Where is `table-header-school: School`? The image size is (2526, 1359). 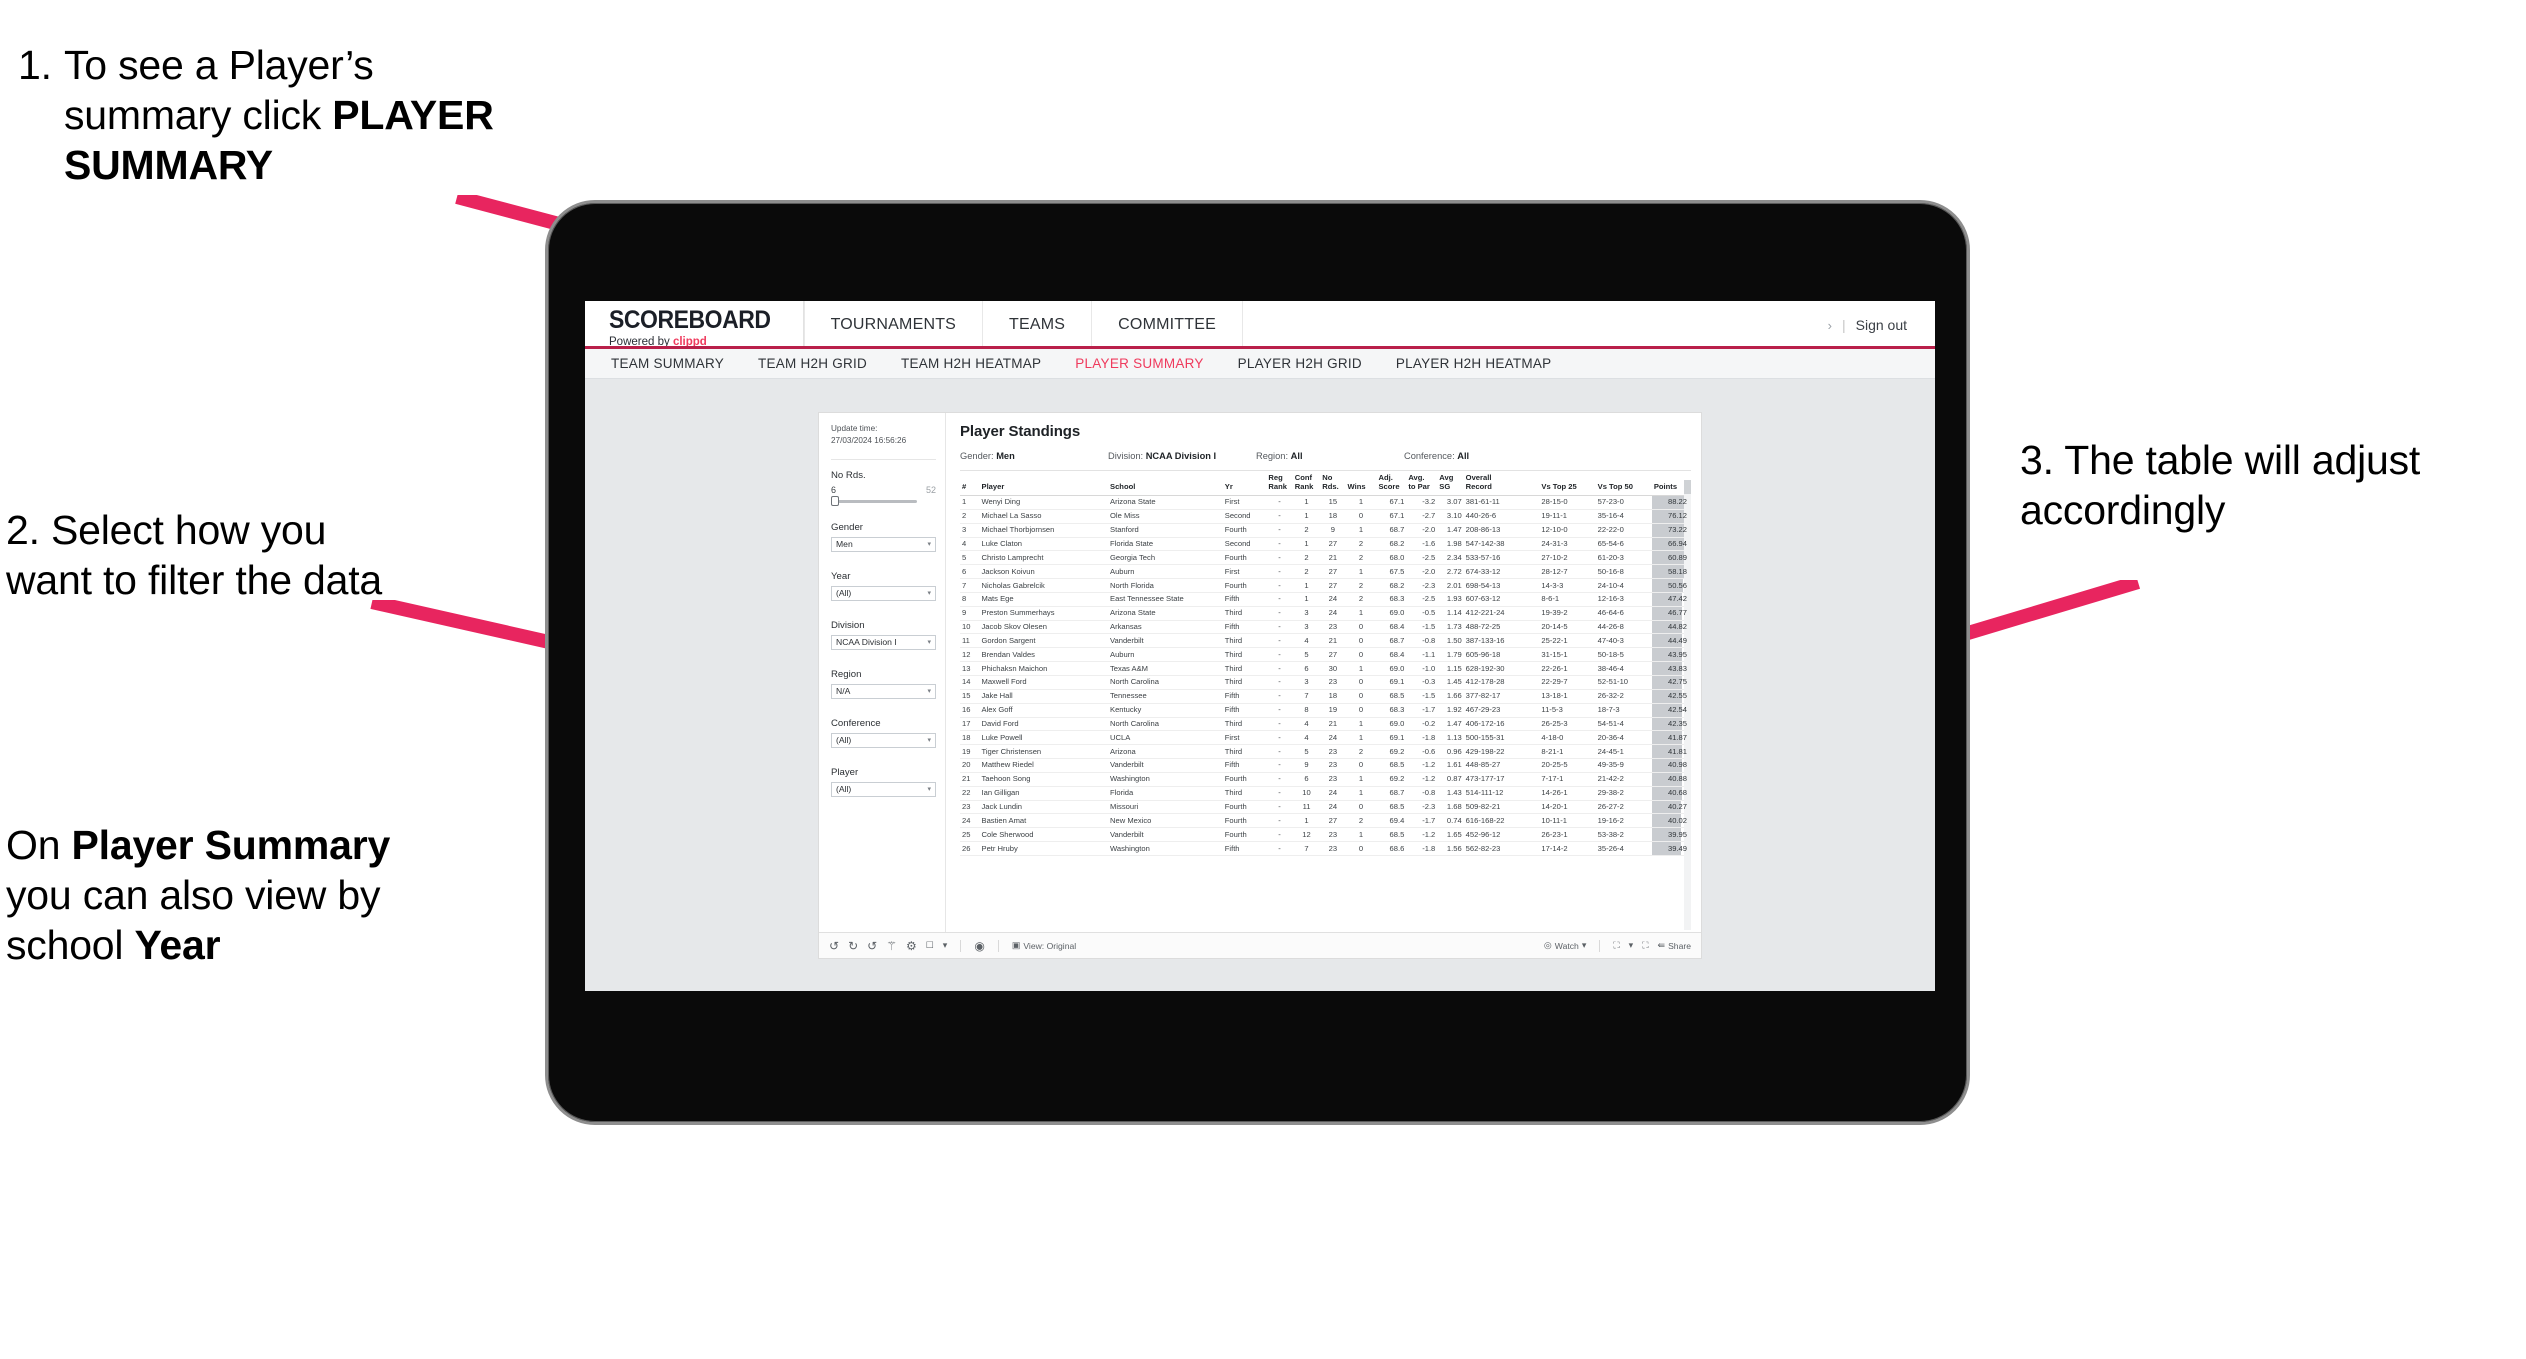
table-header-school: School is located at coordinates (1165, 483).